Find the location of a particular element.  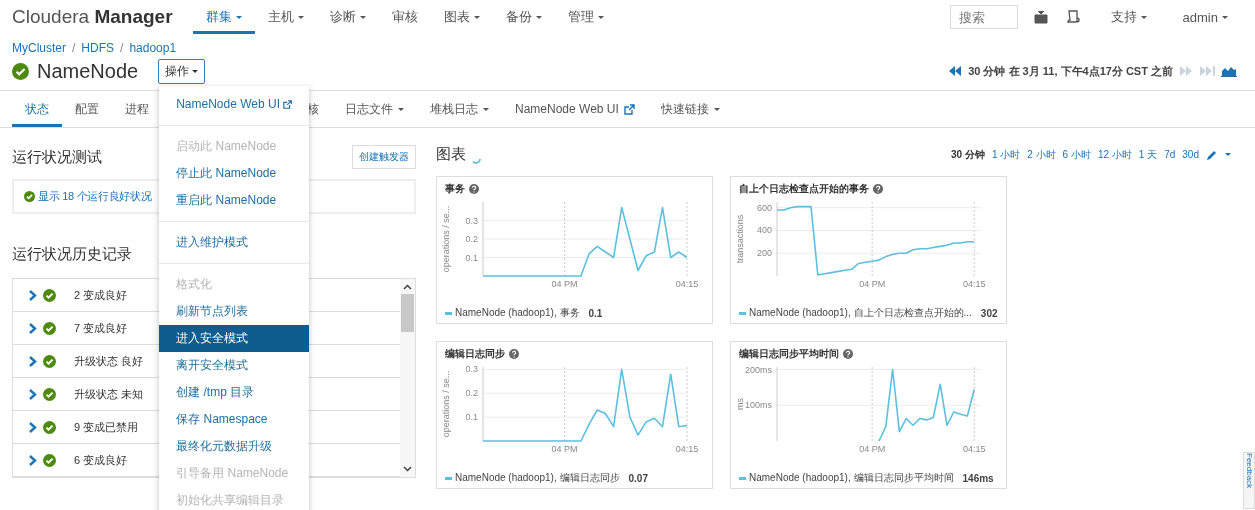

menu-item: 重启此 NameNode is located at coordinates (234, 200).